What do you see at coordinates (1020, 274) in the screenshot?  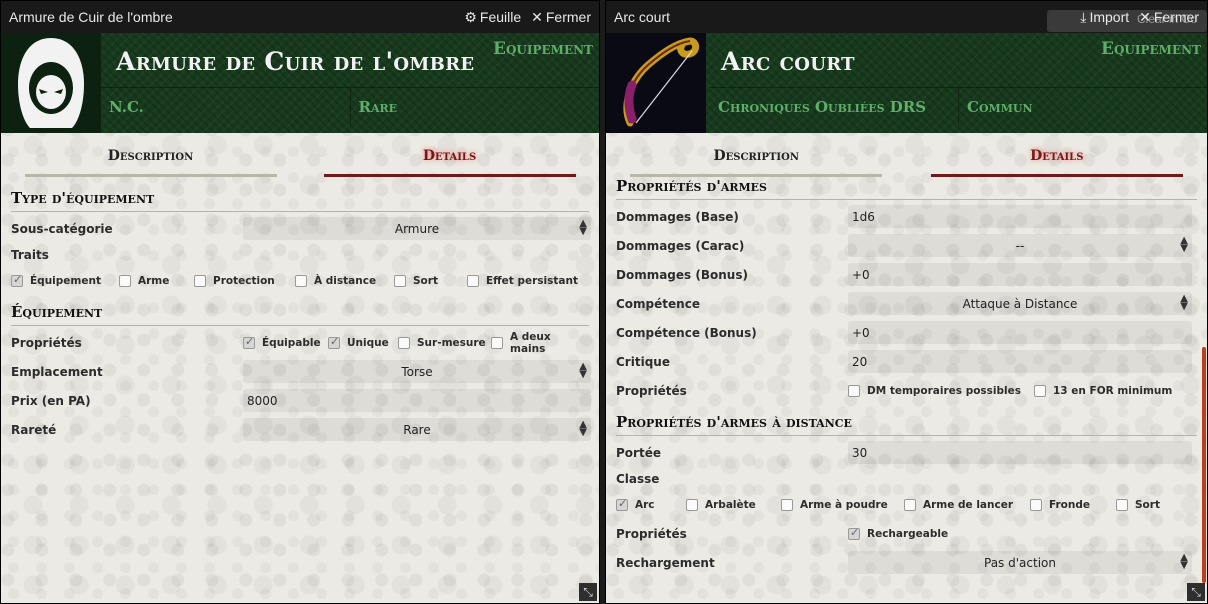 I see `dmg-bonus-input: +0` at bounding box center [1020, 274].